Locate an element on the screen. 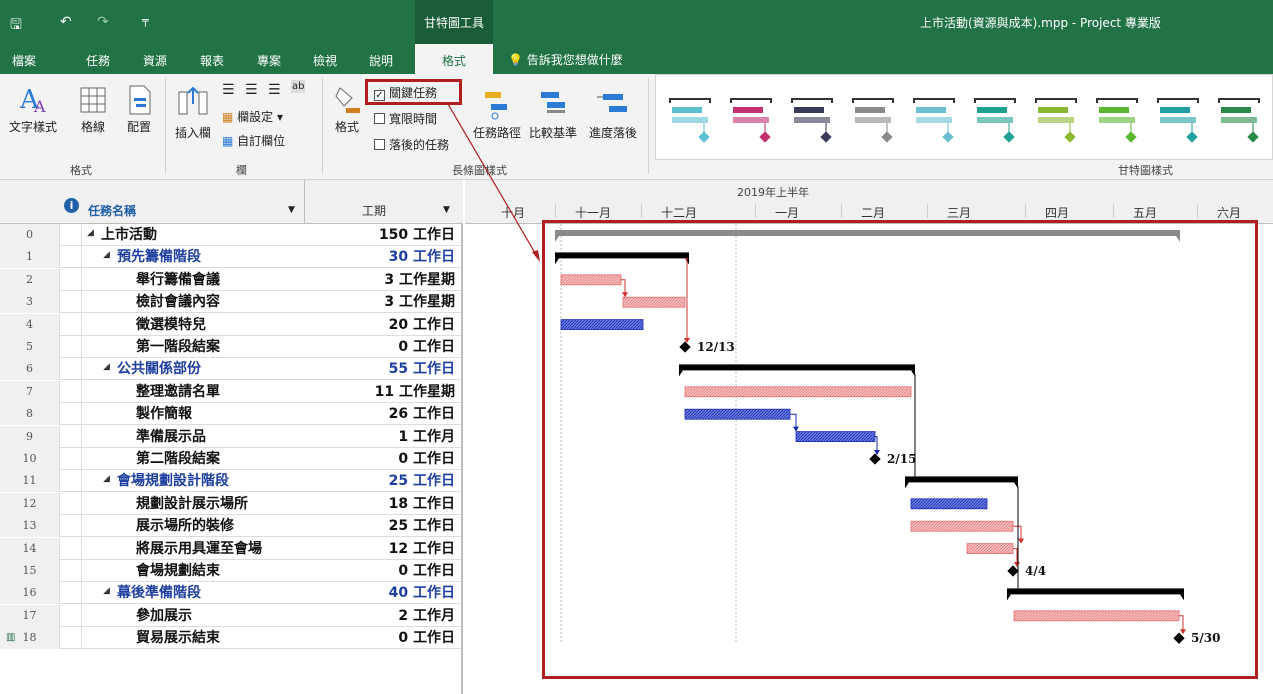 This screenshot has height=694, width=1273. table-row: 8 製作簡報 26 工作日 is located at coordinates (230, 414).